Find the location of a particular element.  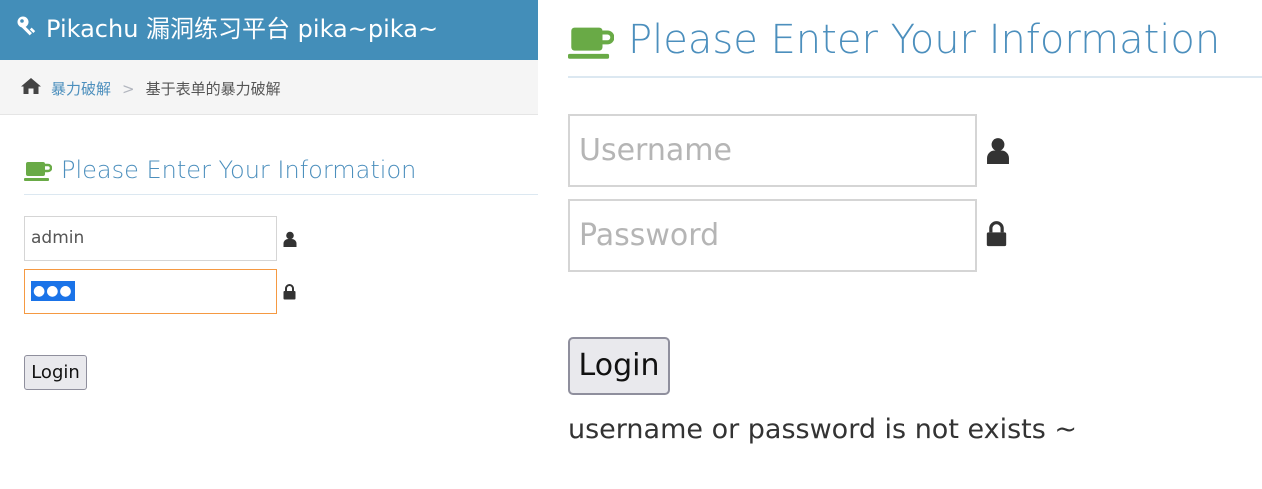

error-message: username or password is not exists ~ is located at coordinates (823, 429).